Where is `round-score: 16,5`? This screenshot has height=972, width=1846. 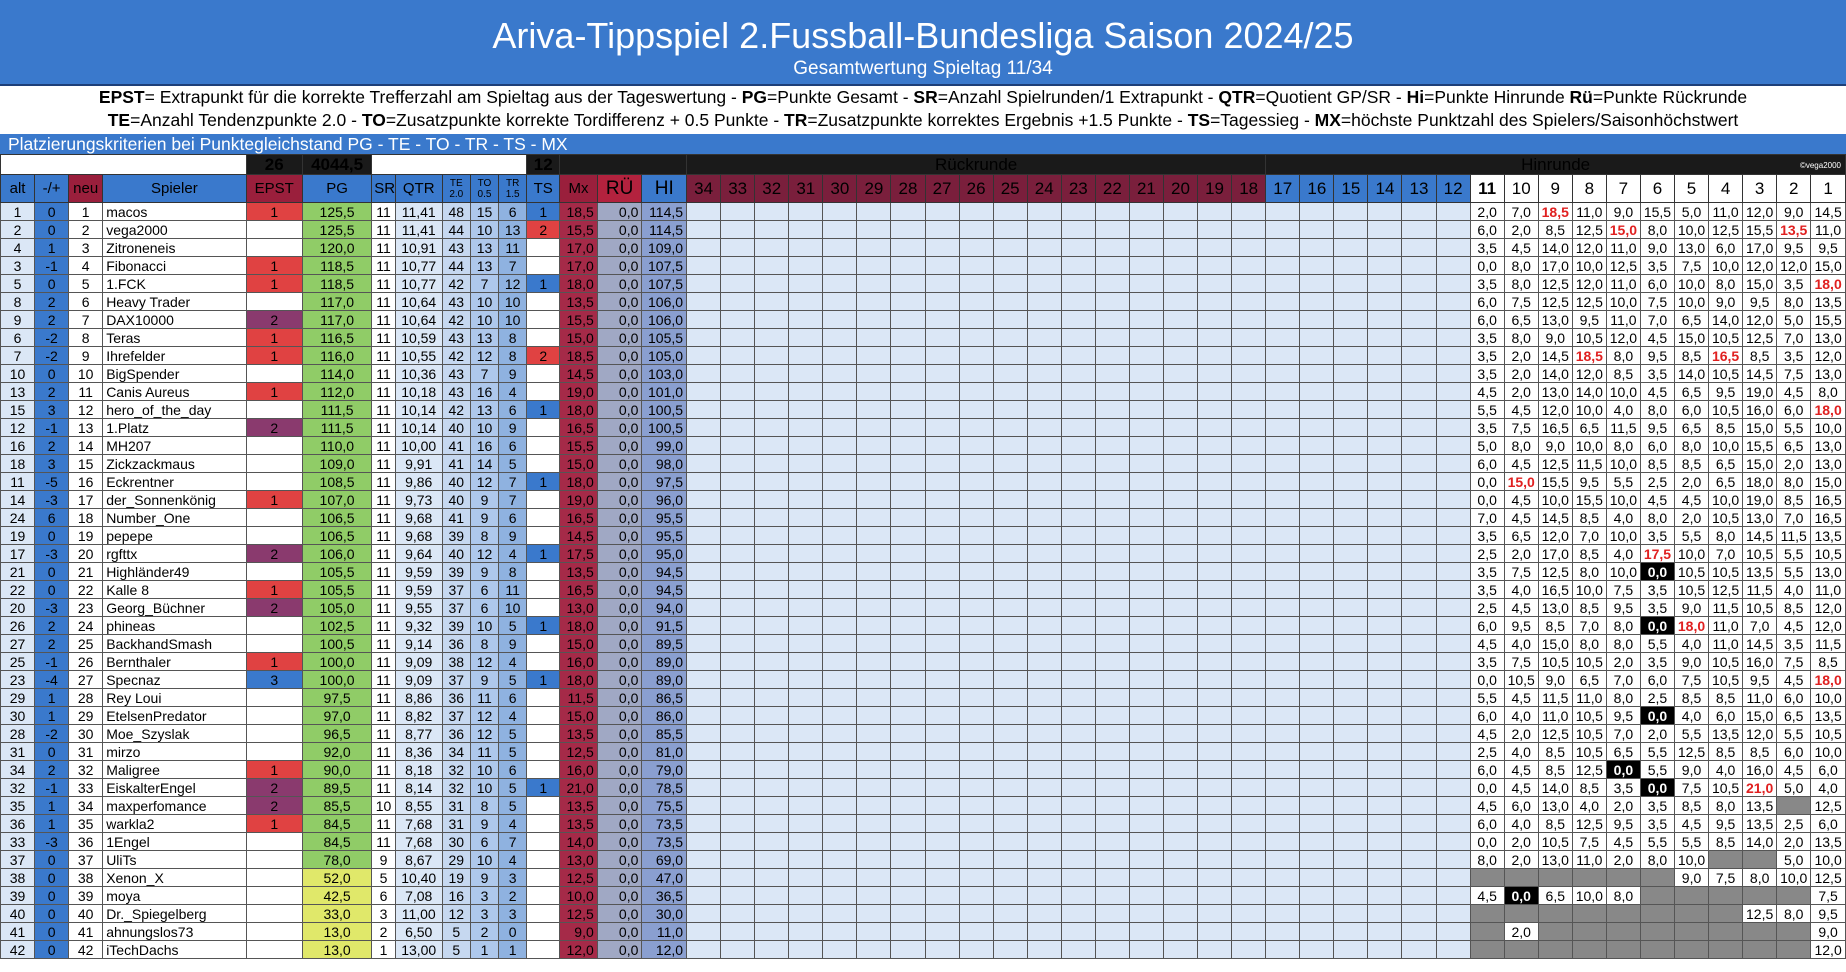
round-score: 16,5 is located at coordinates (1828, 517).